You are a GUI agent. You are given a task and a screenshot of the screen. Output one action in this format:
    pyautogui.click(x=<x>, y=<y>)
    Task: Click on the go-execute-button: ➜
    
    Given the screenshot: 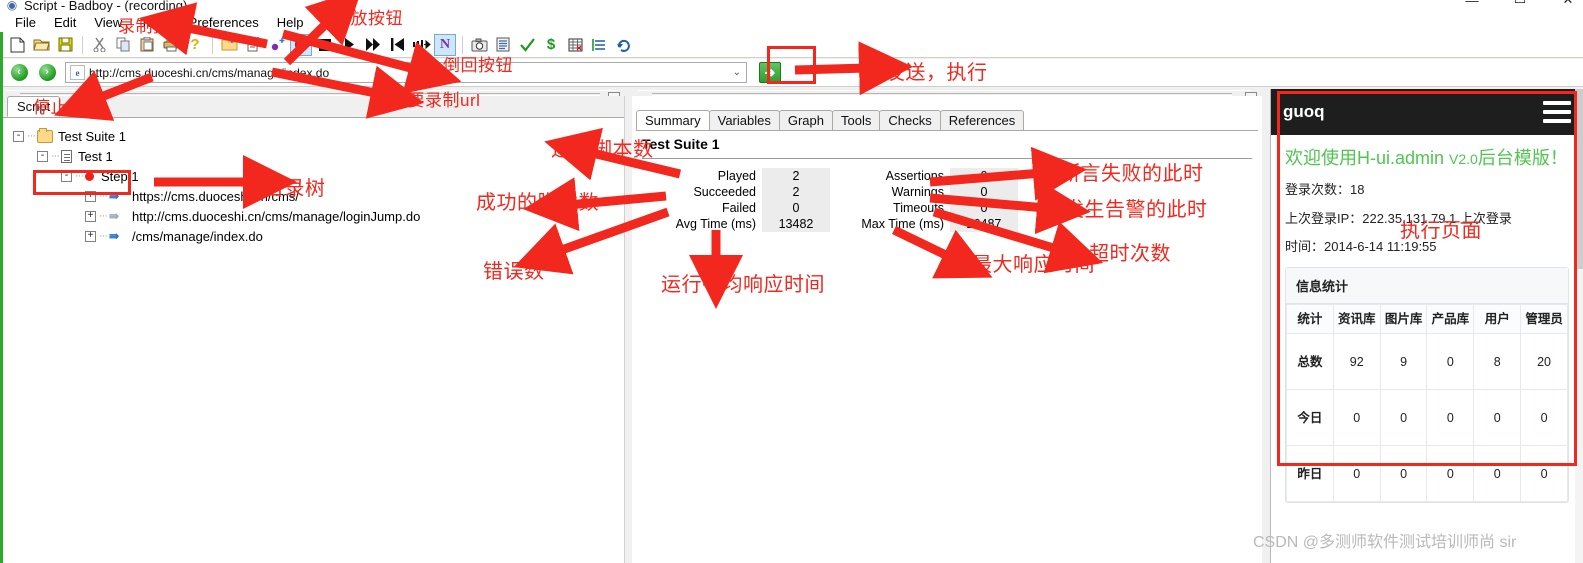 What is the action you would take?
    pyautogui.click(x=770, y=72)
    